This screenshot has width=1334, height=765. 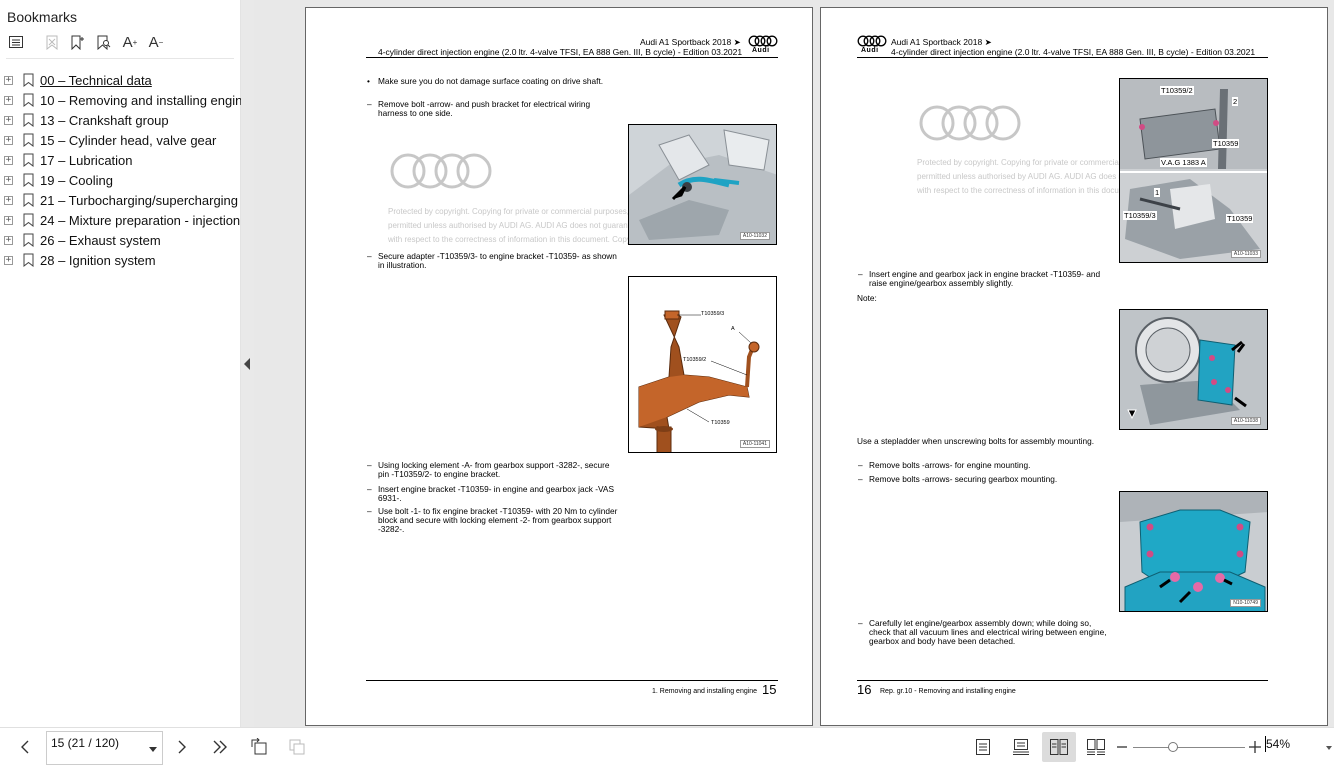 I want to click on copy-icon, so click(x=297, y=747).